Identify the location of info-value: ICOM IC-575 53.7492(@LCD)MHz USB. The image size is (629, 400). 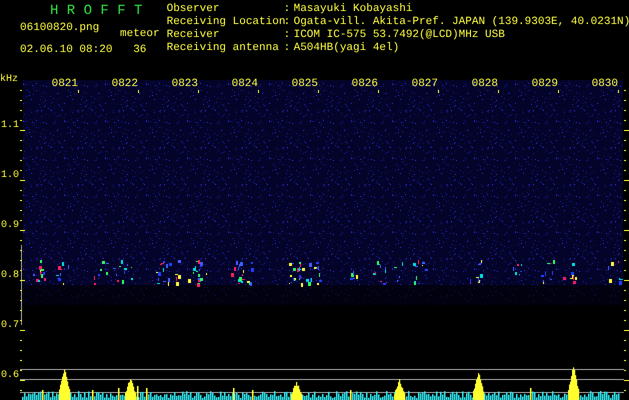
(399, 35).